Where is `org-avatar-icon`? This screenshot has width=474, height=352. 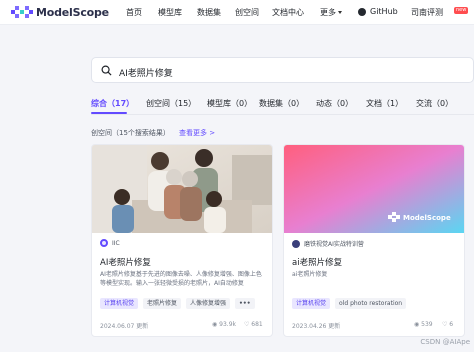 org-avatar-icon is located at coordinates (104, 243).